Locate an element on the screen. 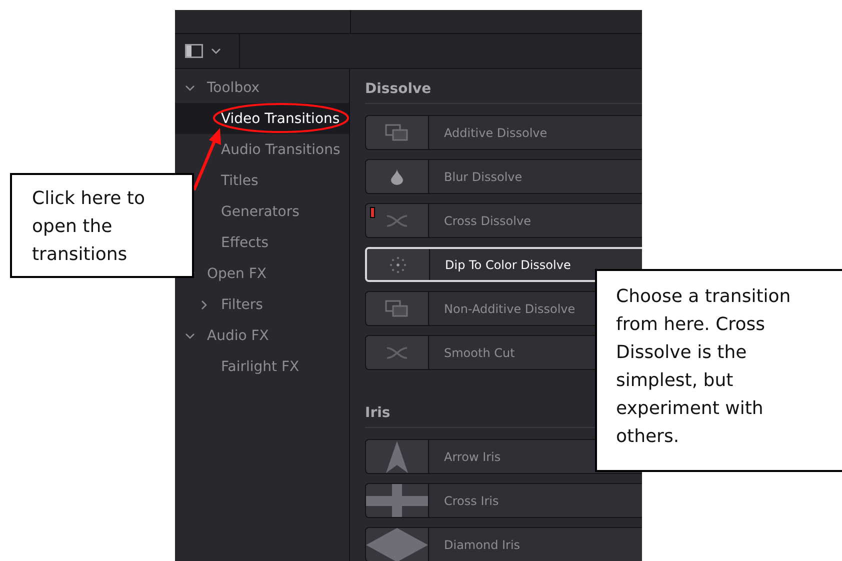  annotation-tooltip: Choose a transition from here. Cross Dissolve is the simplest, but experiment with others. is located at coordinates (718, 370).